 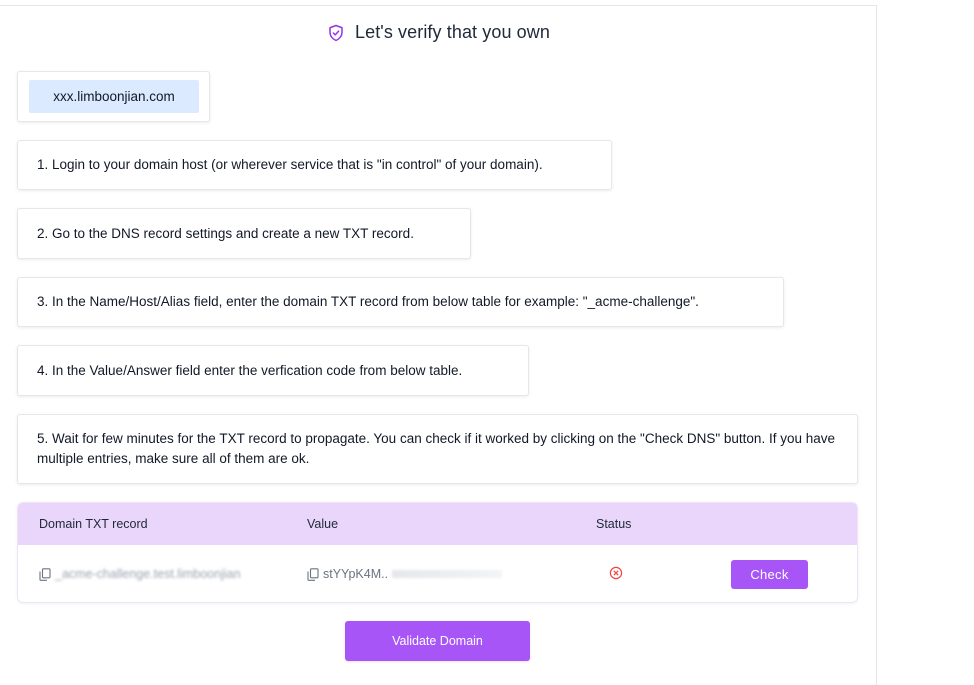 I want to click on validate-domain-button: Validate Domain, so click(x=437, y=641).